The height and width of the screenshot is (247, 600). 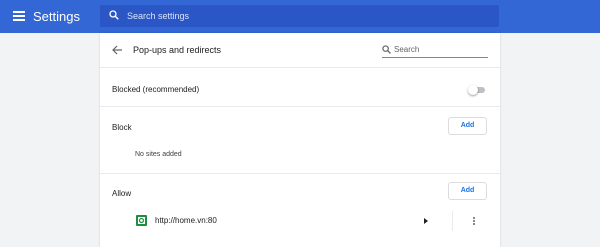 I want to click on allow-add-button: Add, so click(x=467, y=191).